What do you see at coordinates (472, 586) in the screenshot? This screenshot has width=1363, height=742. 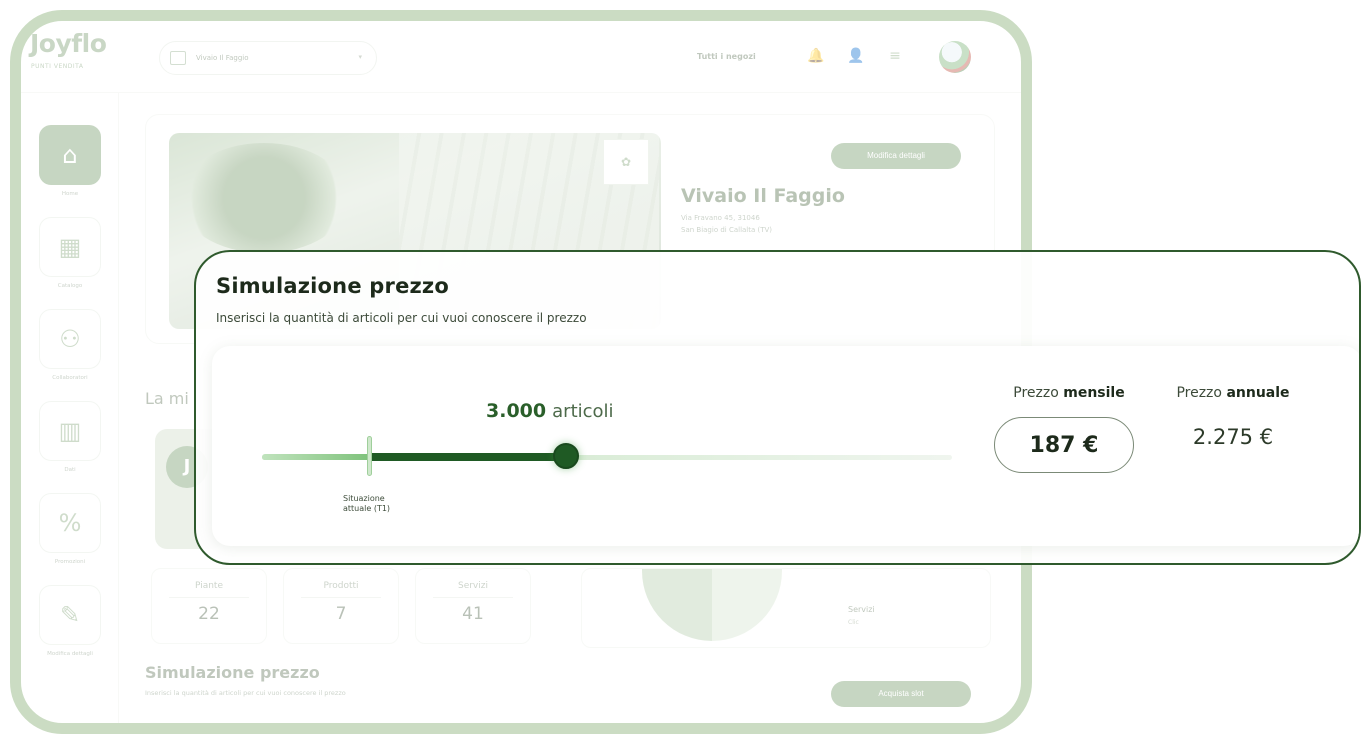 I see `stat-label: Servizi` at bounding box center [472, 586].